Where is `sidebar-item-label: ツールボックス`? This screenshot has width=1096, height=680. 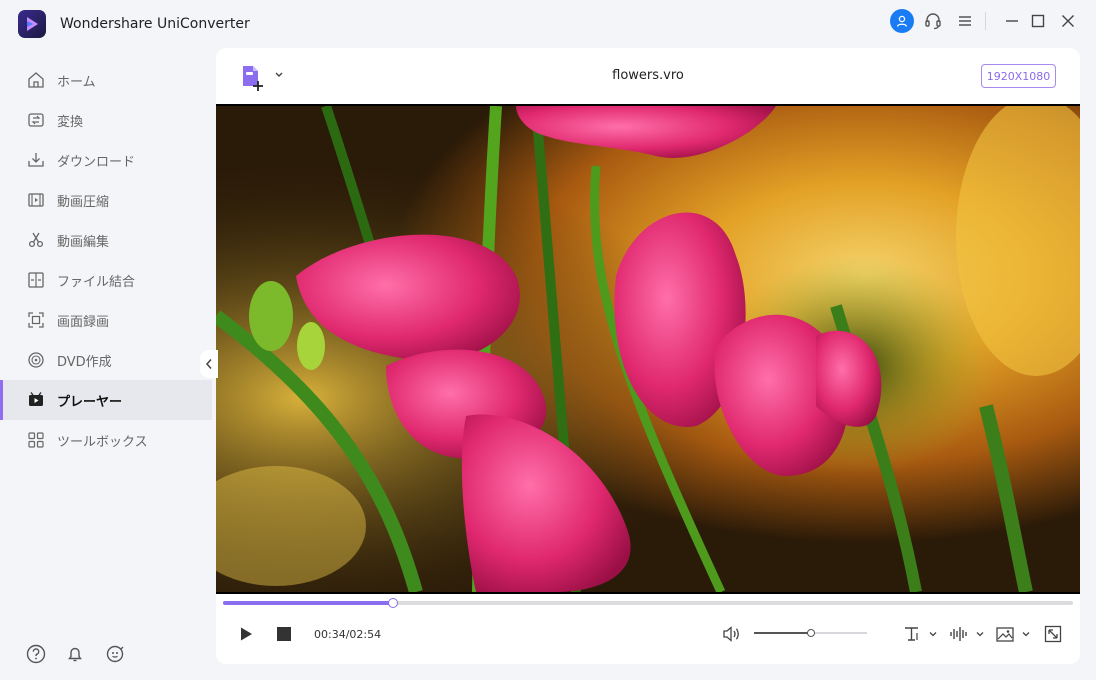
sidebar-item-label: ツールボックス is located at coordinates (102, 442).